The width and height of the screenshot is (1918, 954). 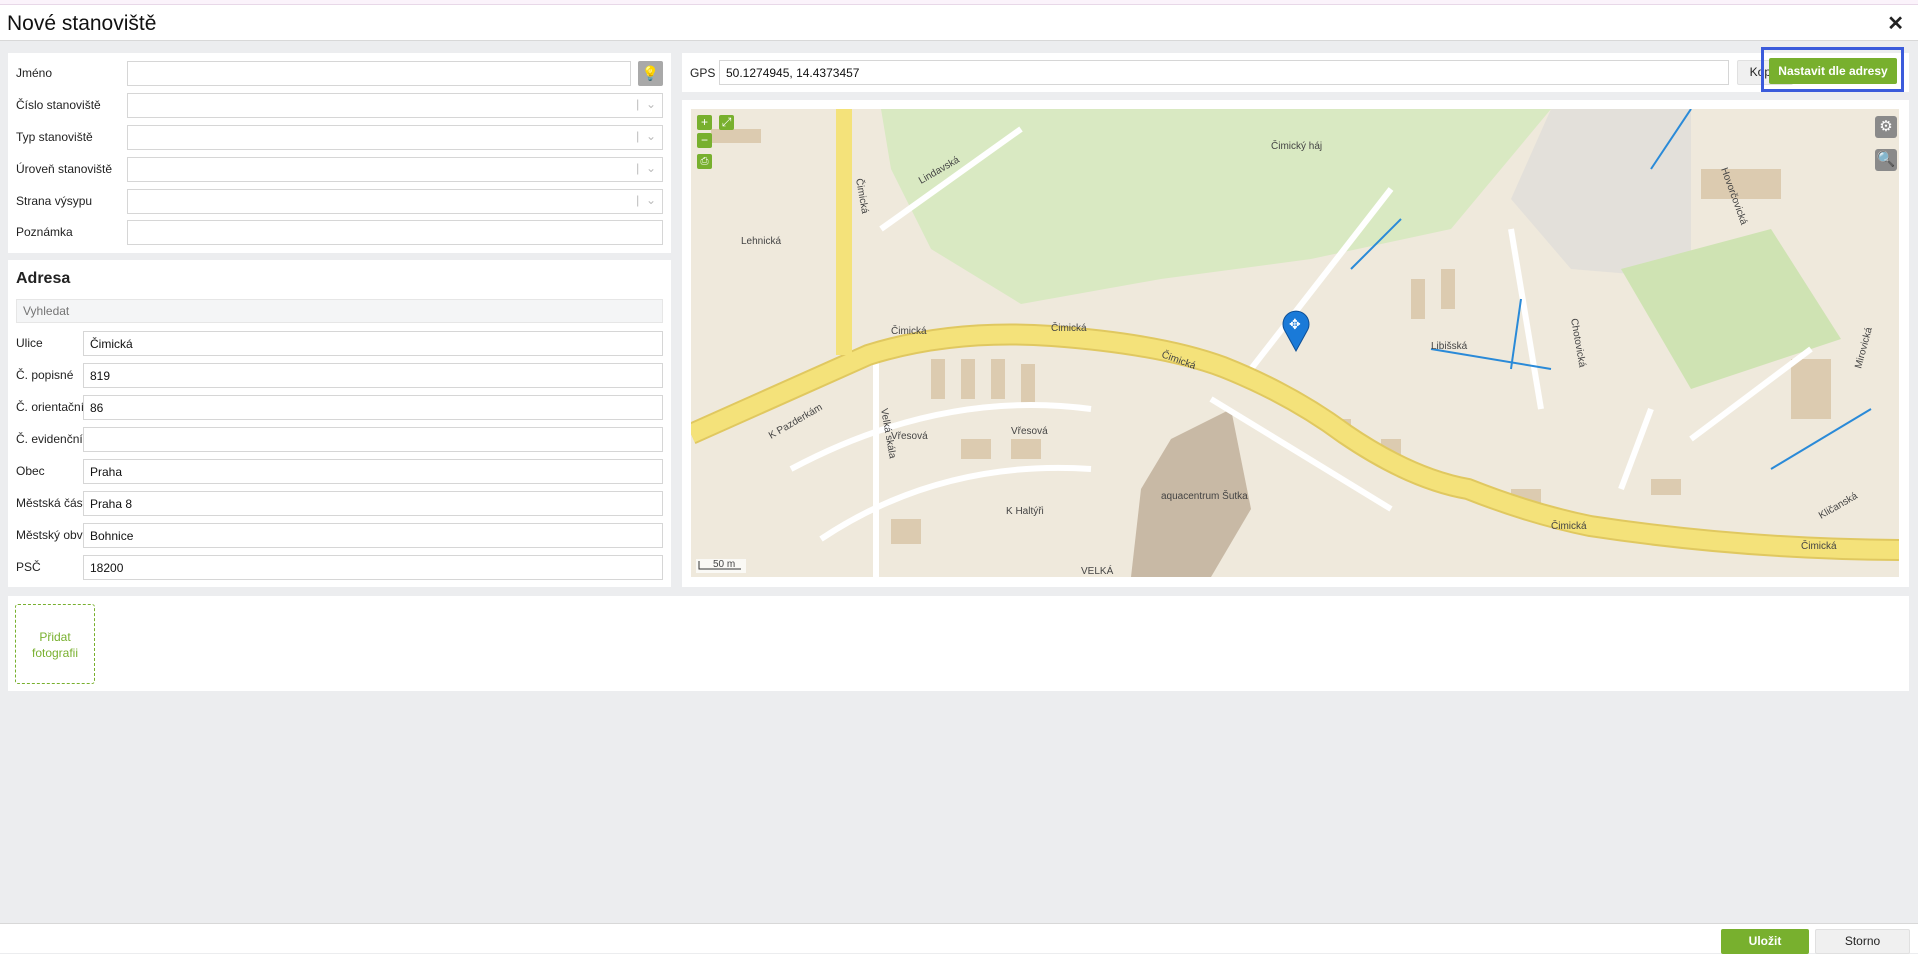 I want to click on number-select: | ⌄, so click(x=395, y=105).